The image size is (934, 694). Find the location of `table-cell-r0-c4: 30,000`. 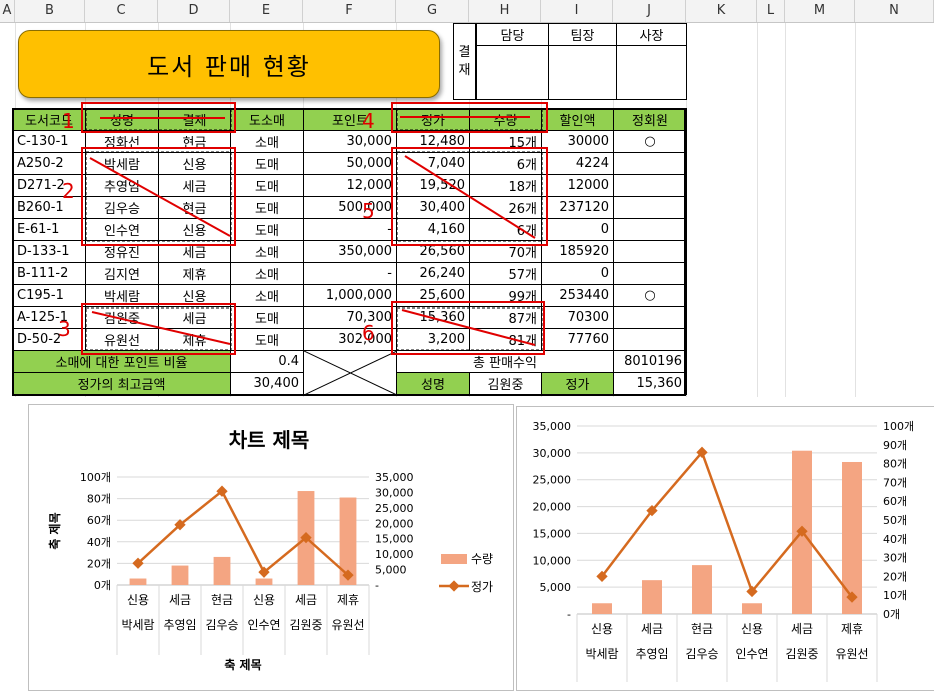

table-cell-r0-c4: 30,000 is located at coordinates (350, 141).